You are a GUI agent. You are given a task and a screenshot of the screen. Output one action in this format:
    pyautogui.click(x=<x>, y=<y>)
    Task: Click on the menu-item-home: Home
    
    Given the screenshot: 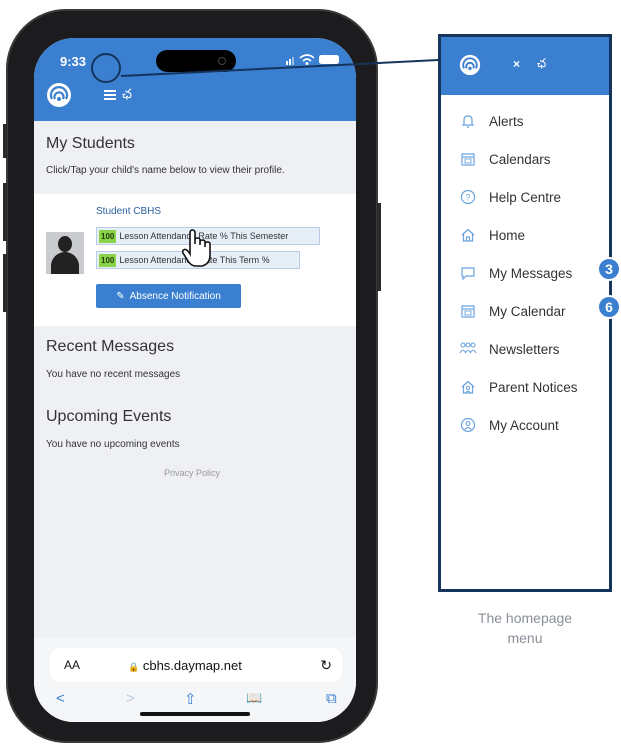 What is the action you would take?
    pyautogui.click(x=534, y=235)
    